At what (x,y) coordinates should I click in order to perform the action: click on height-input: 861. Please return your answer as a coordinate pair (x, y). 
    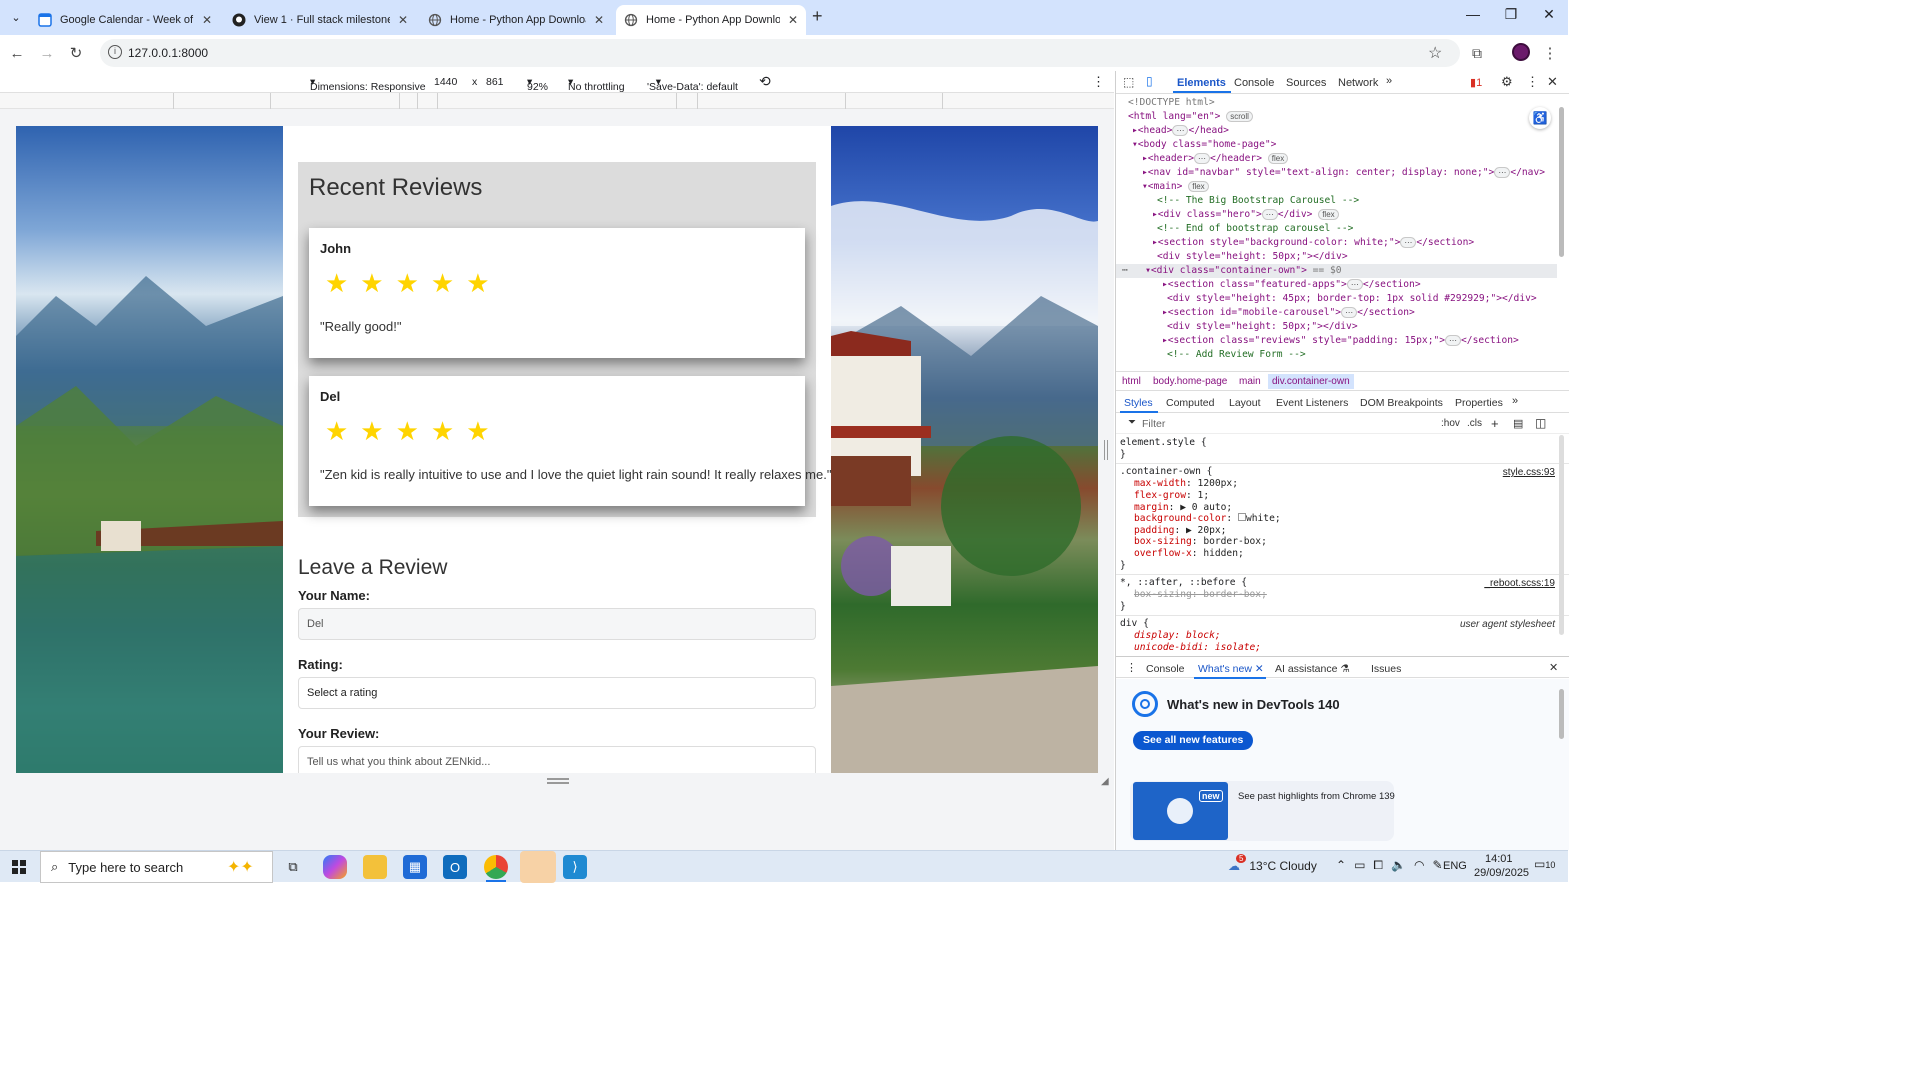
    Looking at the image, I should click on (495, 82).